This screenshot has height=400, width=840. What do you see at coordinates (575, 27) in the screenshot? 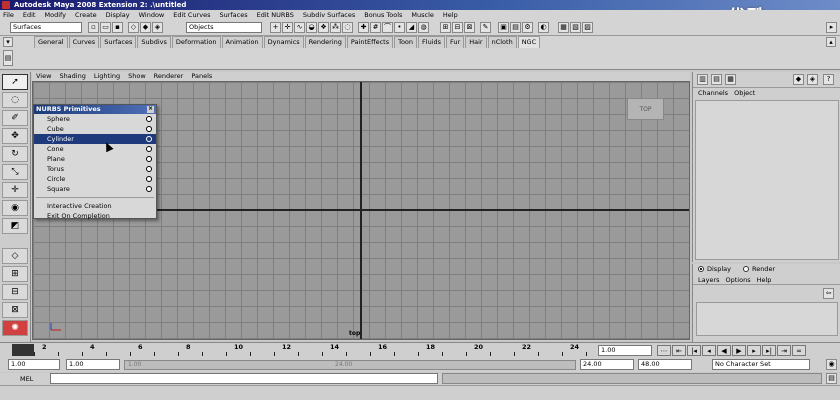
I see `tool-settings-icon: ▧` at bounding box center [575, 27].